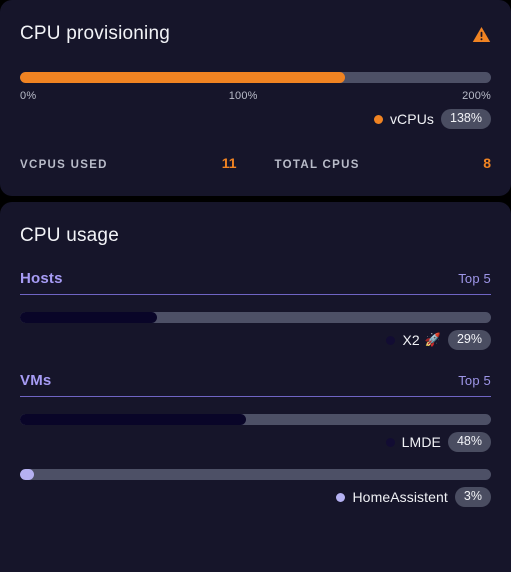  I want to click on section-hosts: Hosts Top 5 X2 🚀 29%, so click(255, 310).